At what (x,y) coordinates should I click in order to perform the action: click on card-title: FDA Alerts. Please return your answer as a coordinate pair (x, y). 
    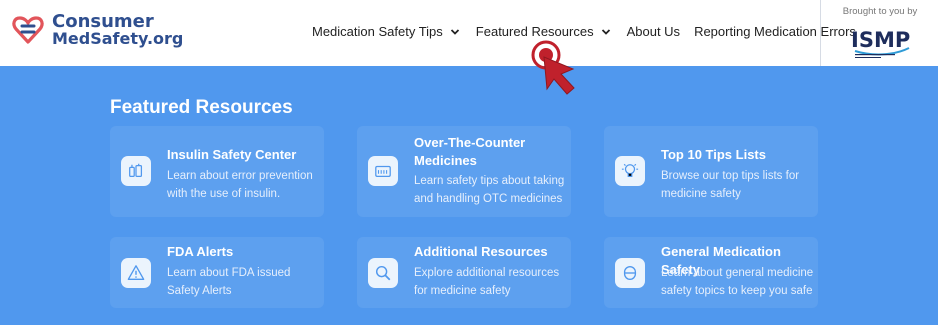
    Looking at the image, I should click on (200, 251).